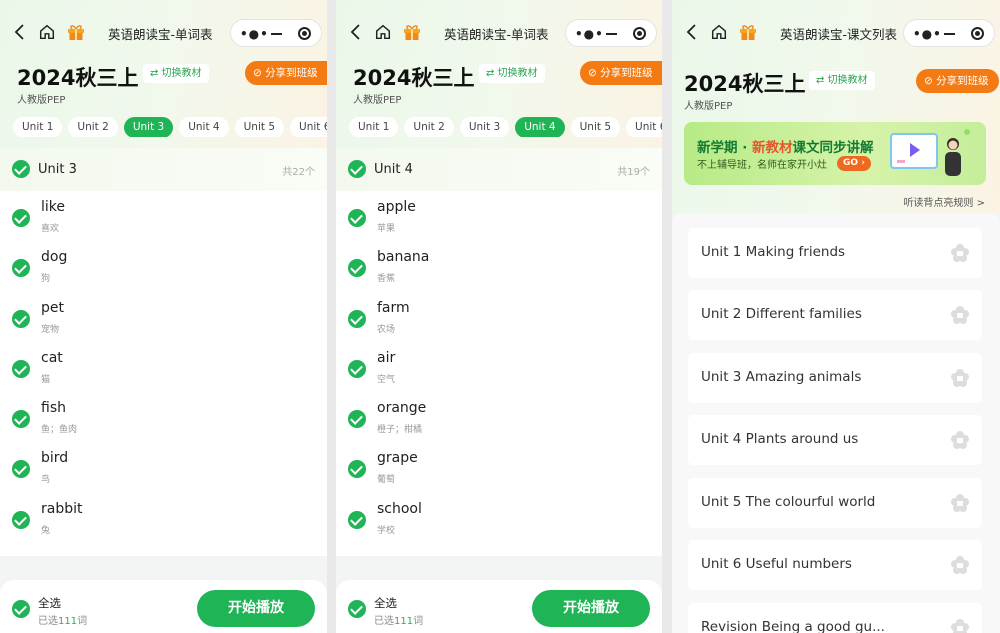  Describe the element at coordinates (163, 417) in the screenshot. I see `list-item: fish 鱼；鱼肉` at that location.